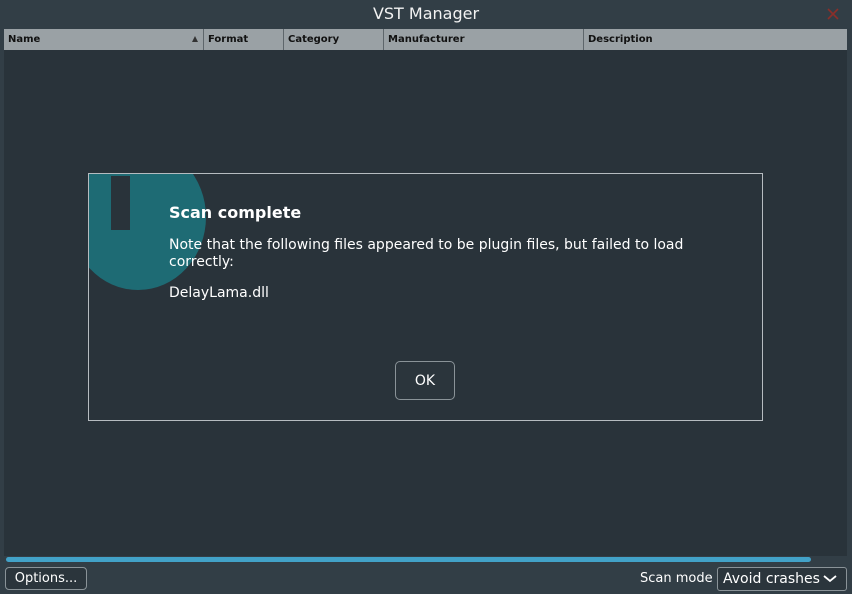 This screenshot has width=852, height=594. Describe the element at coordinates (120, 203) in the screenshot. I see `info-icon-bar` at that location.